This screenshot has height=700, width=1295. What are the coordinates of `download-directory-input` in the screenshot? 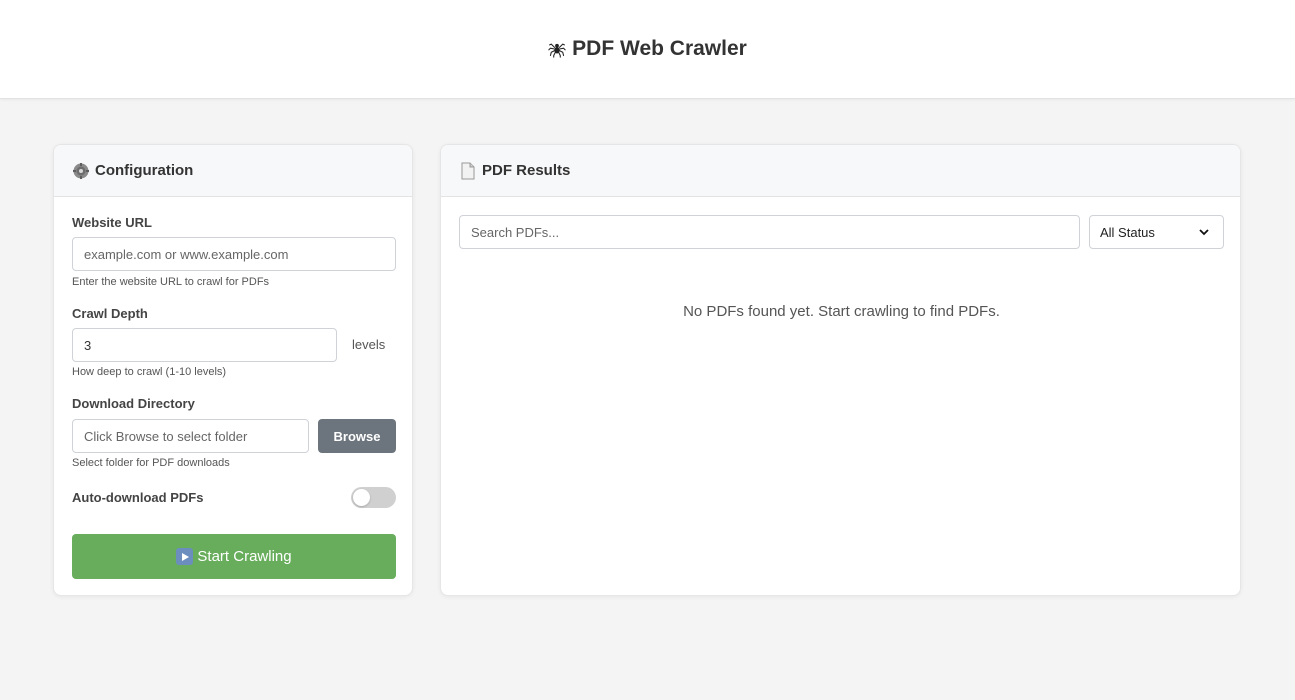 It's located at (190, 436).